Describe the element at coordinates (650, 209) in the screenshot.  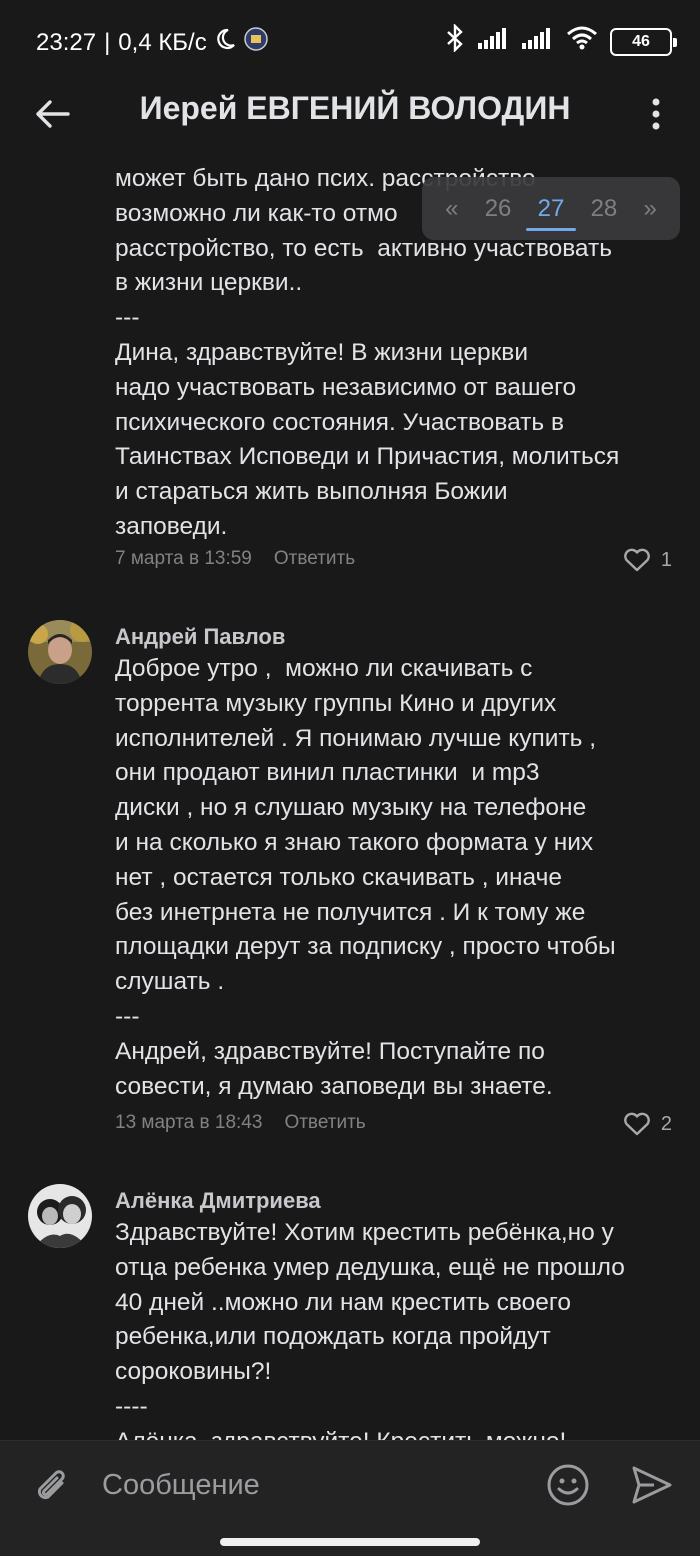
I see `pager-next-button: »` at that location.